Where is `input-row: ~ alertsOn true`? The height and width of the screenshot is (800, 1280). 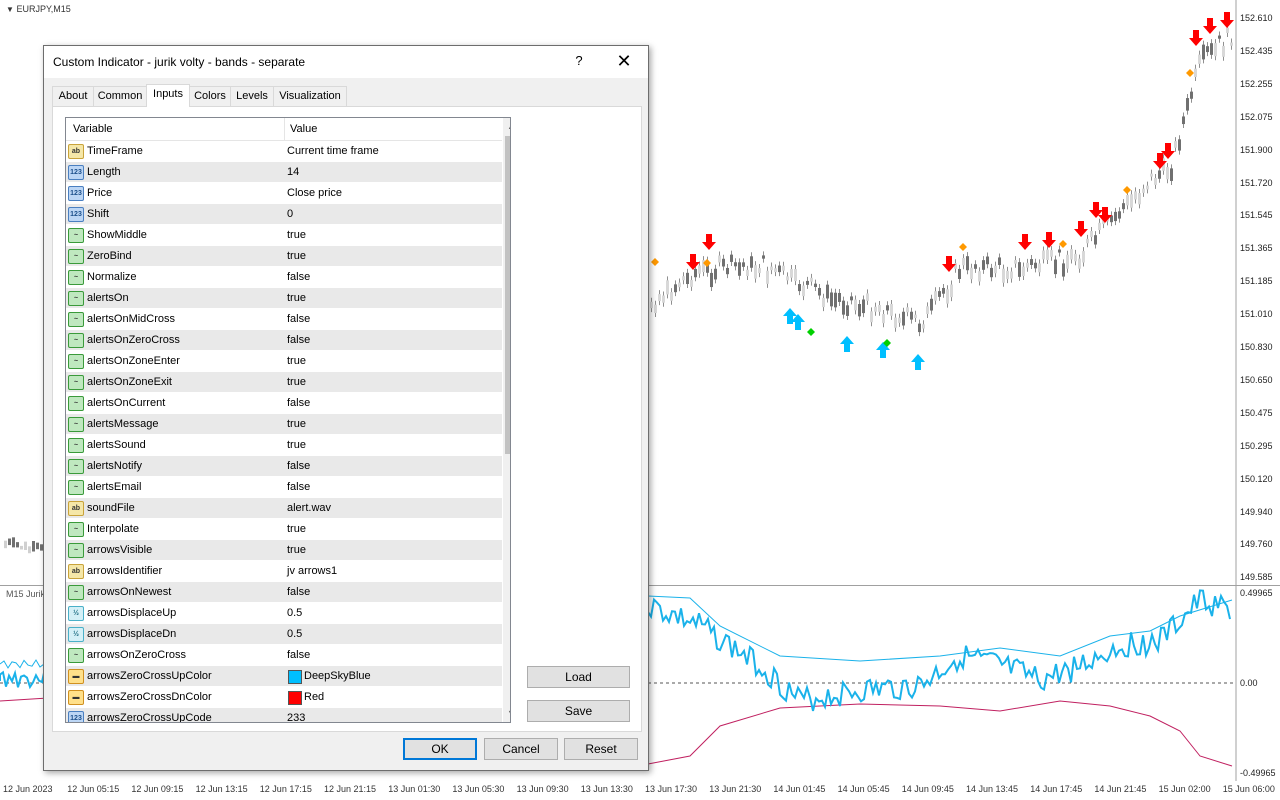 input-row: ~ alertsOn true is located at coordinates (284, 298).